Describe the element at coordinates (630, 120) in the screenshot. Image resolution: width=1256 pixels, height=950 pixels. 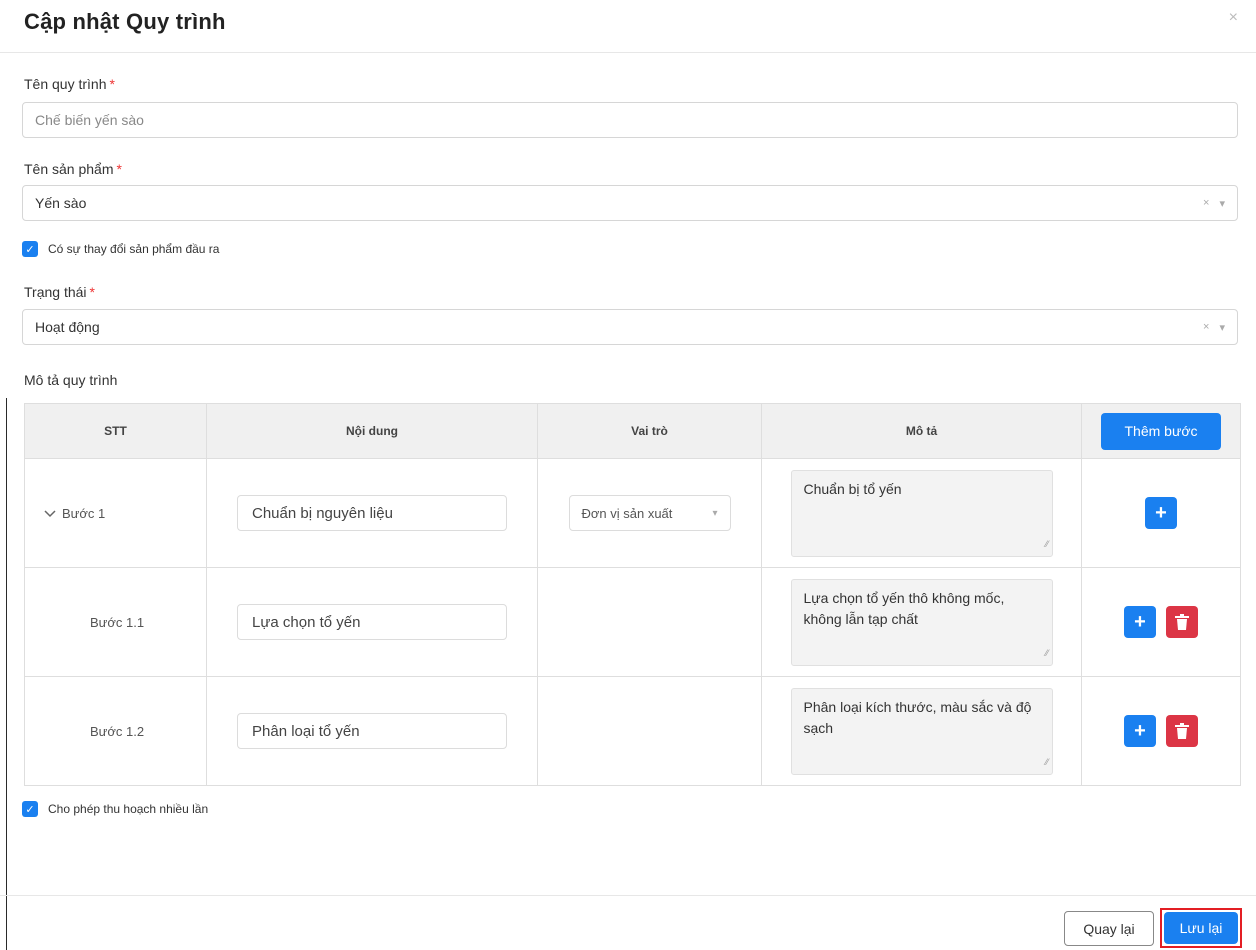
I see `process-name-input: Chế biến yến sào` at that location.